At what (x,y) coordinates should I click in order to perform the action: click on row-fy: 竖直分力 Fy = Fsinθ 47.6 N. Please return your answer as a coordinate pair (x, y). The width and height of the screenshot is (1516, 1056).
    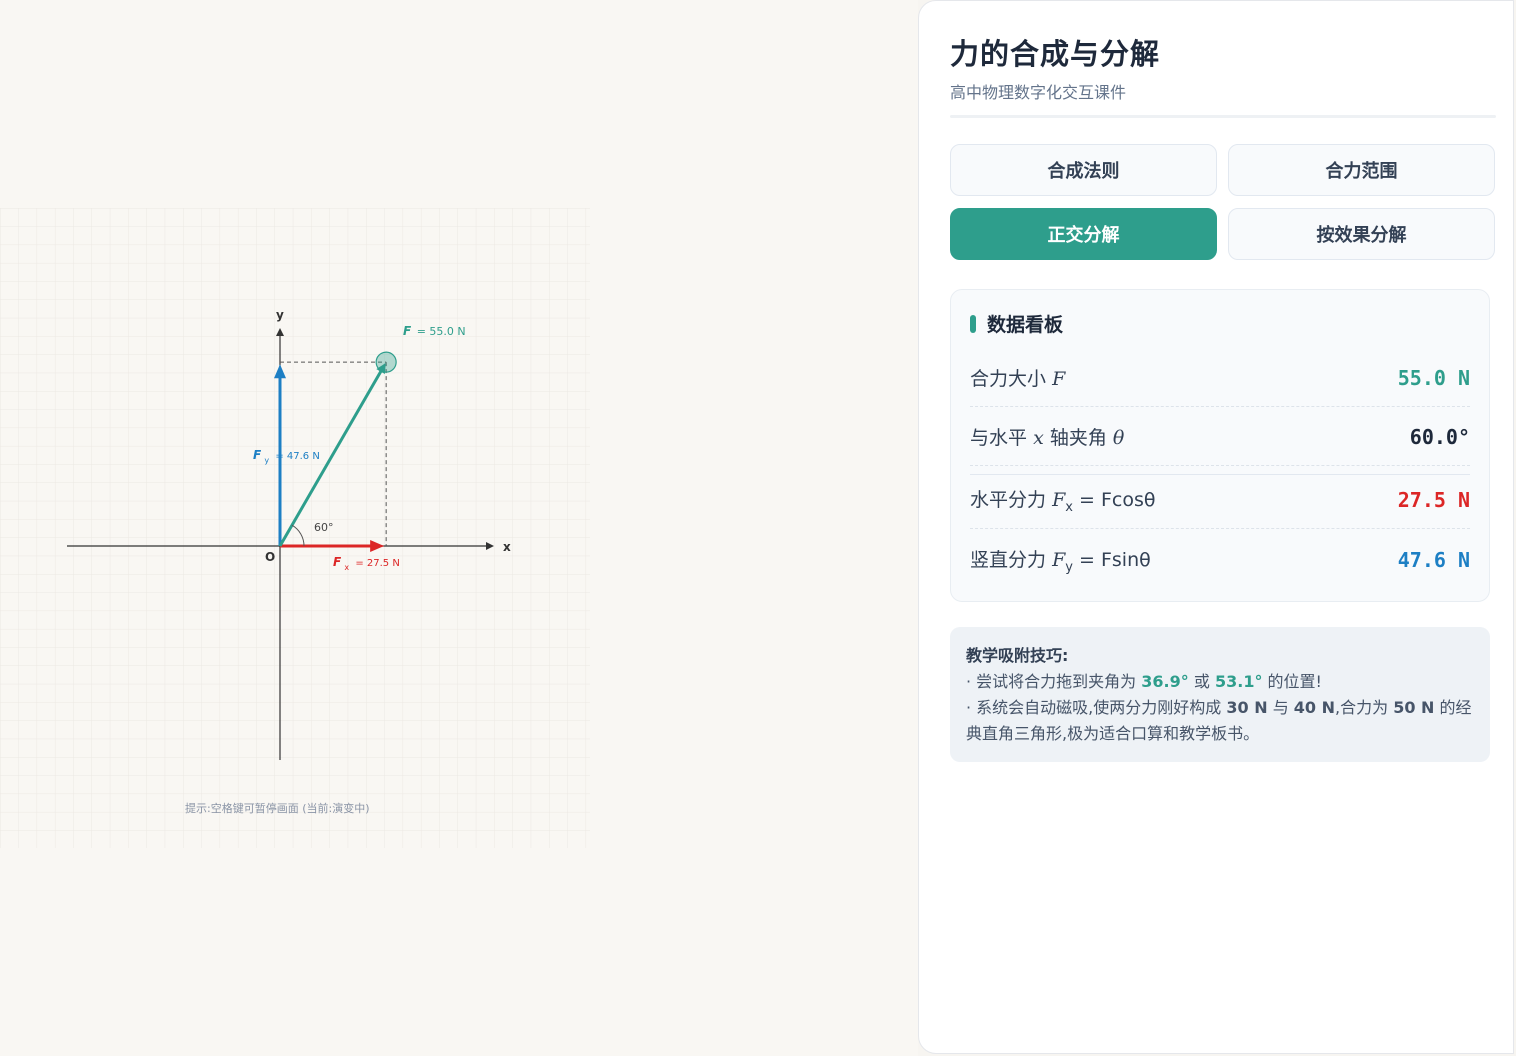
    Looking at the image, I should click on (1220, 560).